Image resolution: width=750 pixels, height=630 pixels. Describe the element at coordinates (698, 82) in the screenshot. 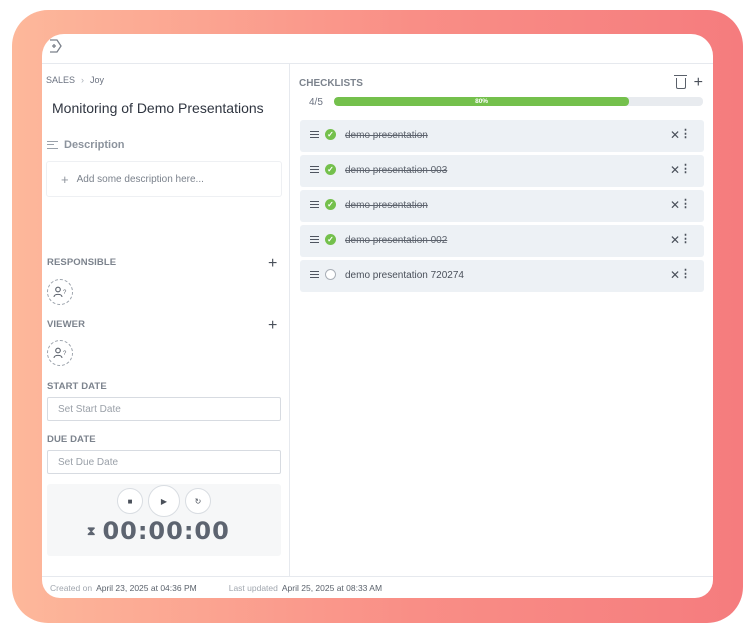

I see `add-checklist-button: +` at that location.